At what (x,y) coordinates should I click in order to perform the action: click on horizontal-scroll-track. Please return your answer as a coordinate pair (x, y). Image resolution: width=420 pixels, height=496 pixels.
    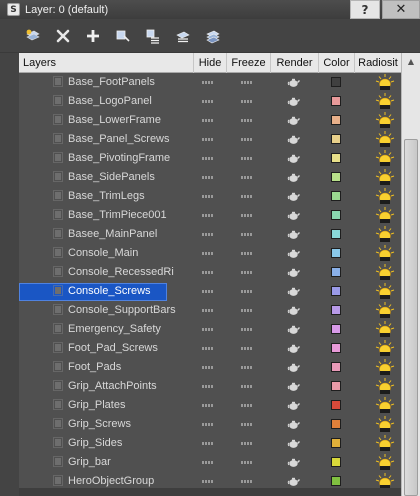
    Looking at the image, I should click on (210, 492).